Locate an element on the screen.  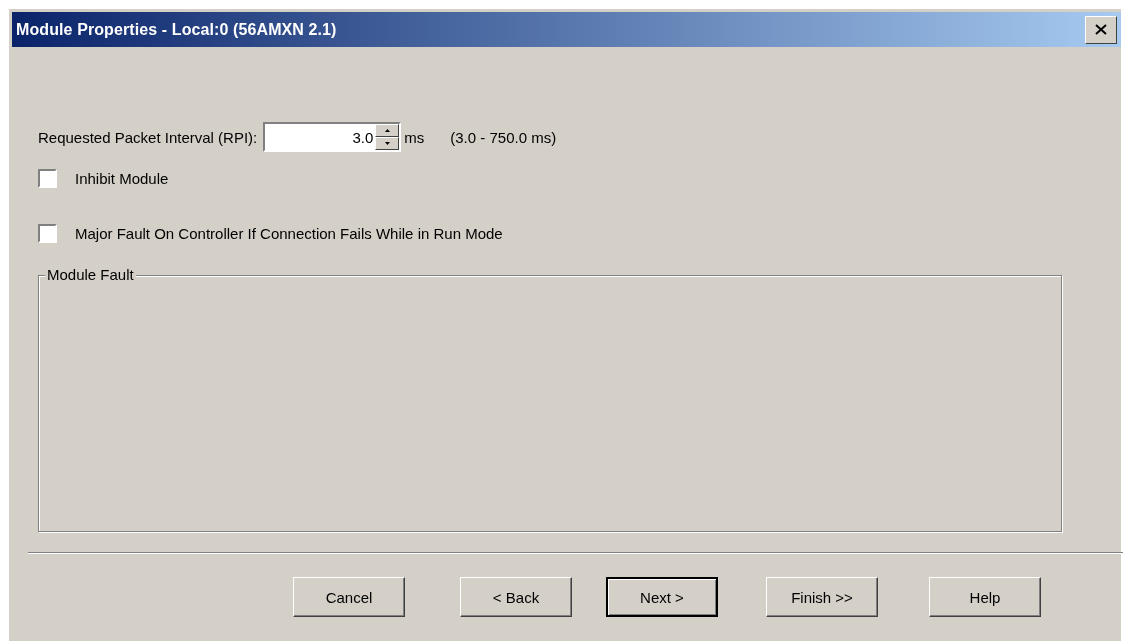
rpi-range: (3.0 - 750.0 ms) is located at coordinates (503, 137).